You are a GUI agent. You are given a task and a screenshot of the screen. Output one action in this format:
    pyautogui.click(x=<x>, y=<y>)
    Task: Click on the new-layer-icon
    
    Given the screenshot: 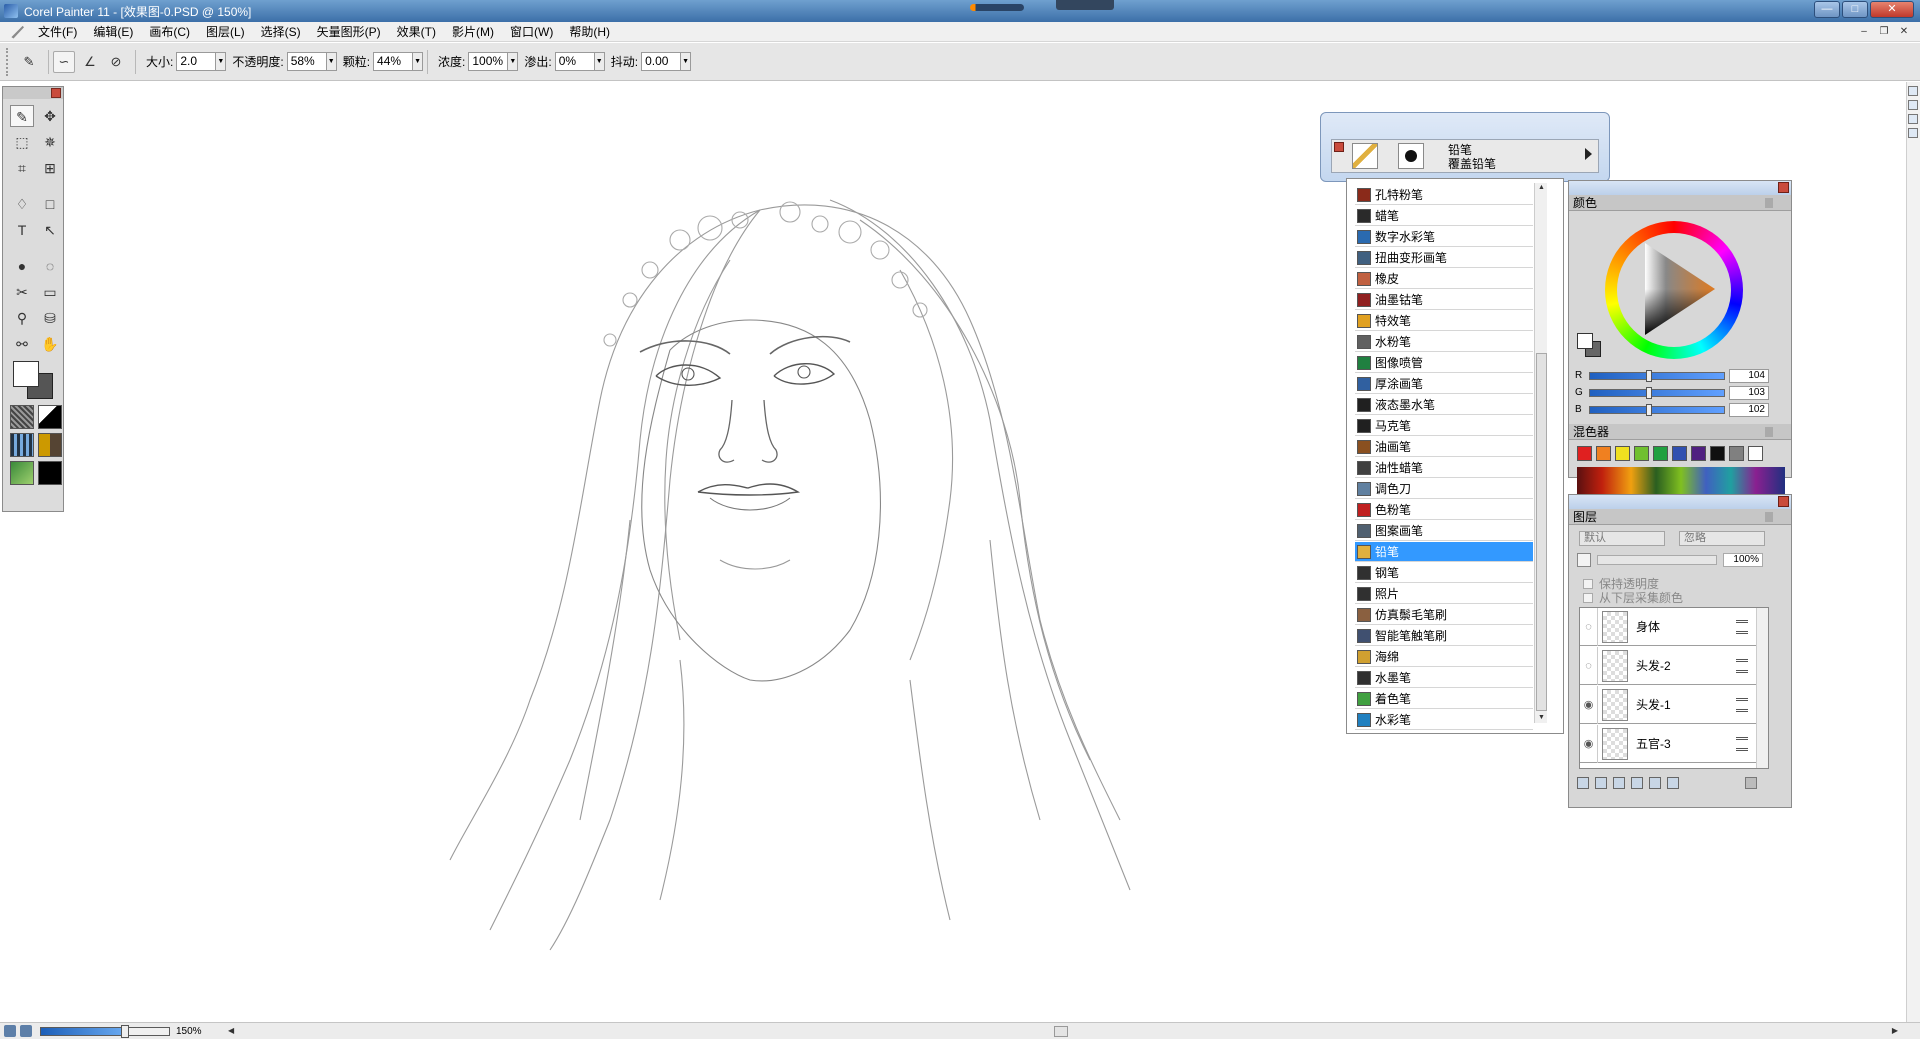 What is the action you would take?
    pyautogui.click(x=1619, y=783)
    